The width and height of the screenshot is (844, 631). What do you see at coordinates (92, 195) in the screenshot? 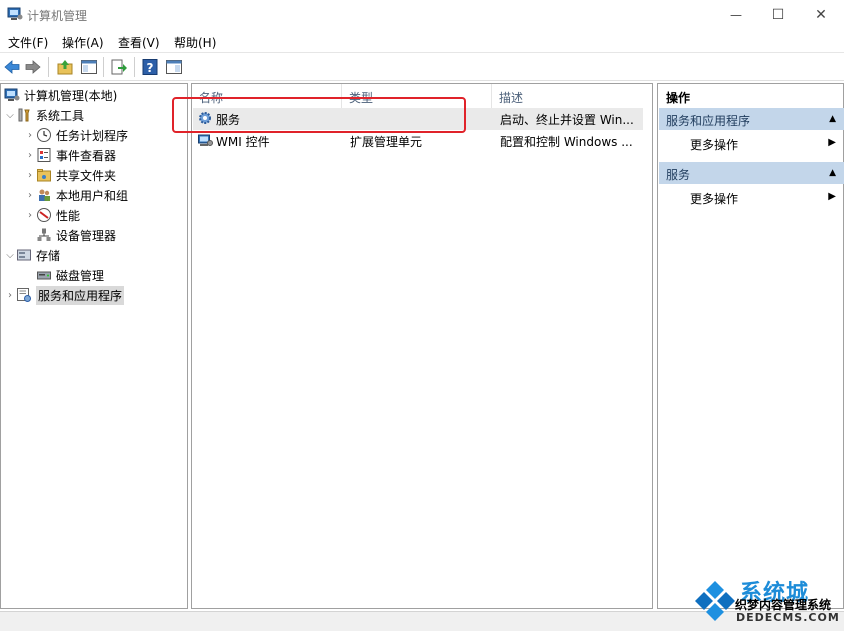
I see `tree-label-local-users-groups: 本地用户和组` at bounding box center [92, 195].